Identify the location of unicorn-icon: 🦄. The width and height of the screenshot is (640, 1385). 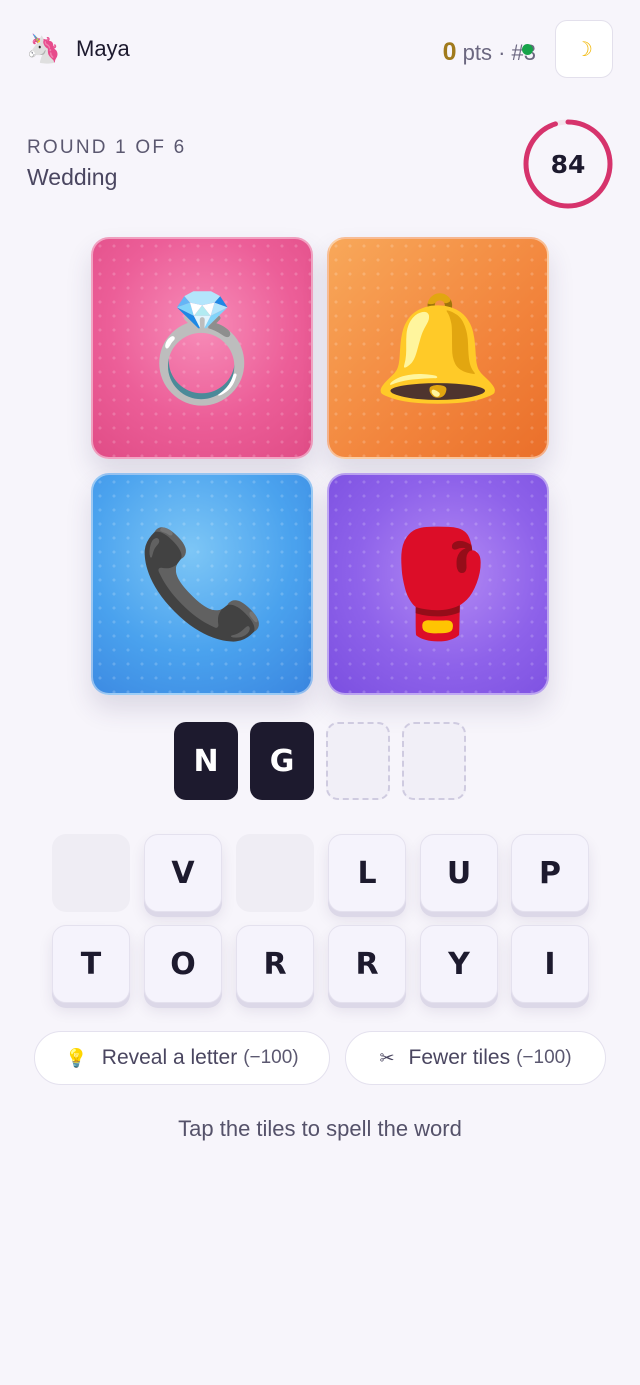
(43, 48).